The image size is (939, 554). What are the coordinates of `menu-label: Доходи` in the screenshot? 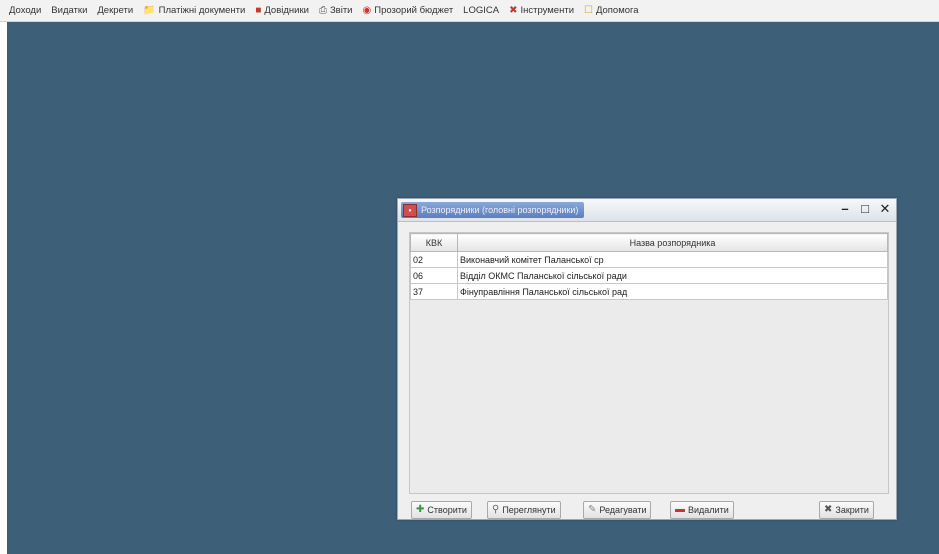 It's located at (25, 10).